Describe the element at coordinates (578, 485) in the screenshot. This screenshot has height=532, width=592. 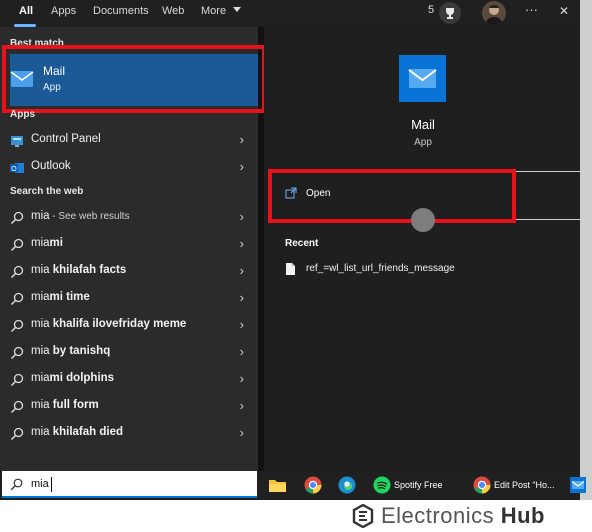
I see `mail-taskbar-icon` at that location.